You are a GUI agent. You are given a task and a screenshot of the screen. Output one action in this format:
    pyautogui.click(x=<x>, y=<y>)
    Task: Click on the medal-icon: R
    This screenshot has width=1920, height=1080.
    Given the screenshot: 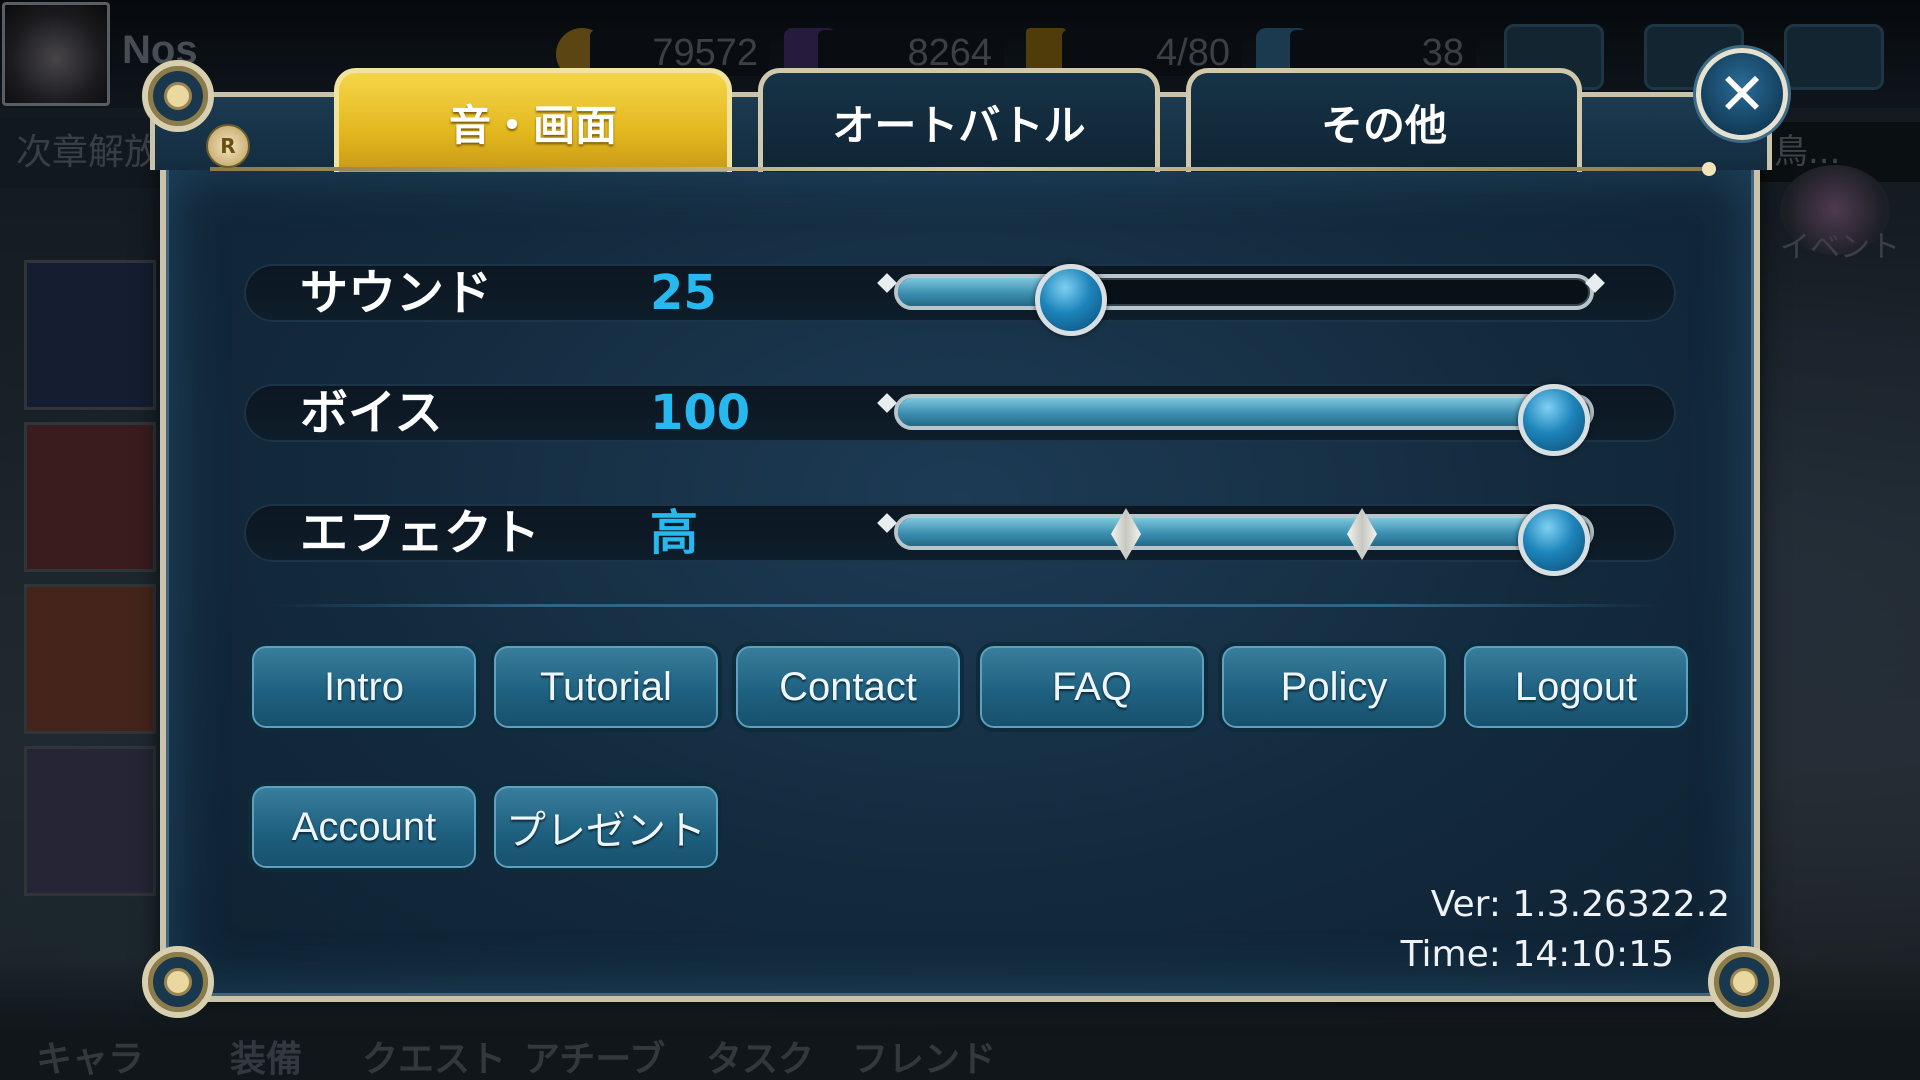 What is the action you would take?
    pyautogui.click(x=228, y=146)
    